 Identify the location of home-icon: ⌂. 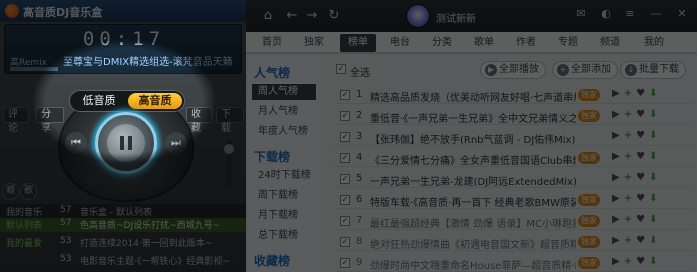
(268, 16).